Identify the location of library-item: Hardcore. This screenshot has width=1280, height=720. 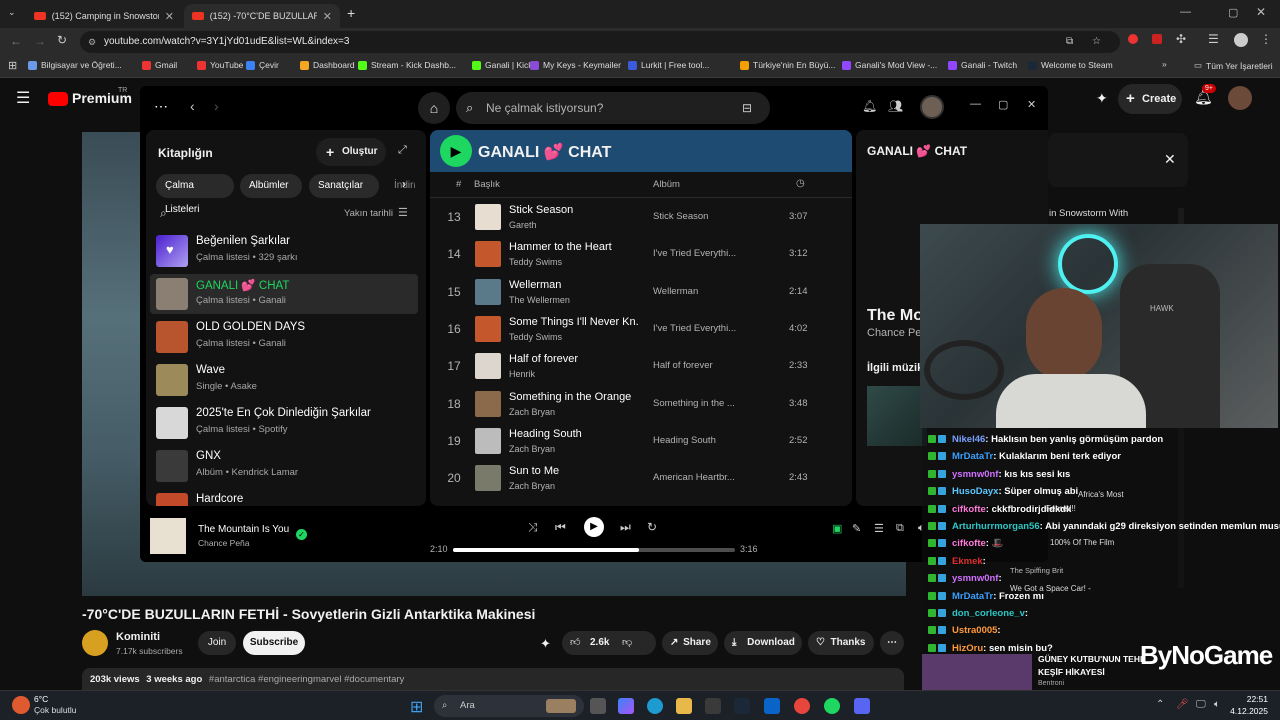
(284, 497).